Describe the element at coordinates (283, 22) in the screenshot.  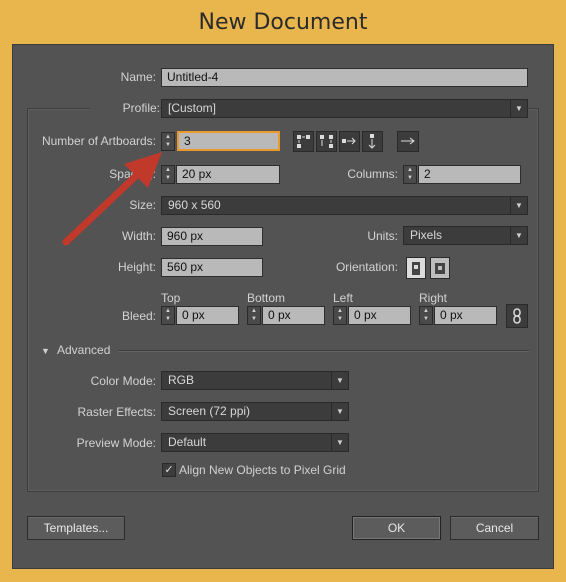
I see `dialog-title: New Document` at that location.